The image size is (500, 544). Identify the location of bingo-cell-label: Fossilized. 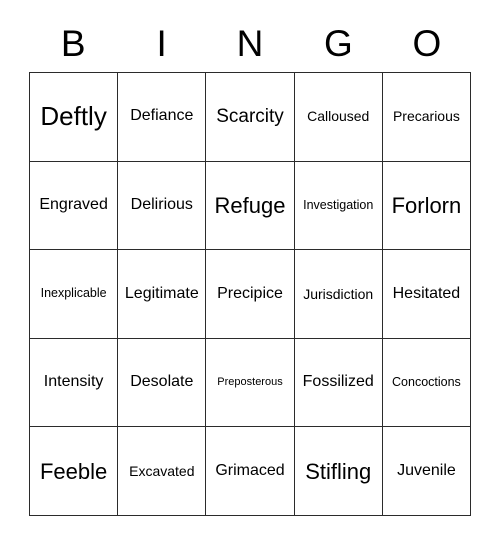
(338, 382).